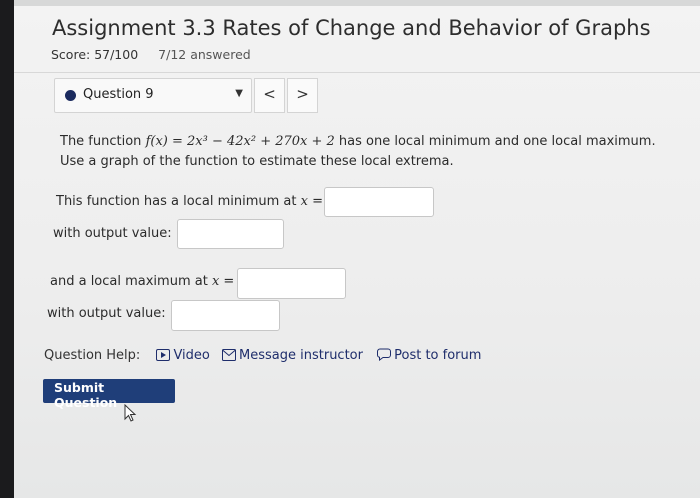 The height and width of the screenshot is (498, 700). Describe the element at coordinates (163, 355) in the screenshot. I see `video-icon` at that location.